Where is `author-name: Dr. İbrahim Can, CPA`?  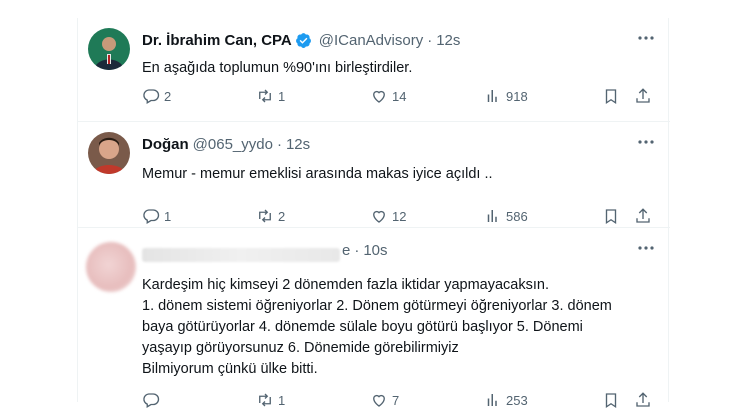
author-name: Dr. İbrahim Can, CPA is located at coordinates (217, 40).